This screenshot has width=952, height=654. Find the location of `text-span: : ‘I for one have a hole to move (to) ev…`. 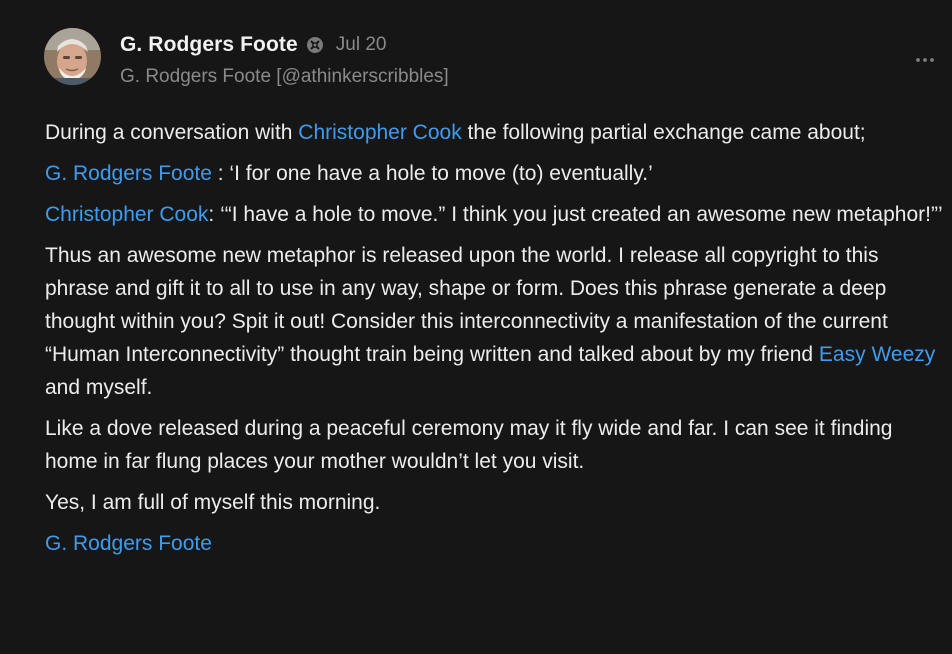

text-span: : ‘I for one have a hole to move (to) ev… is located at coordinates (432, 173).